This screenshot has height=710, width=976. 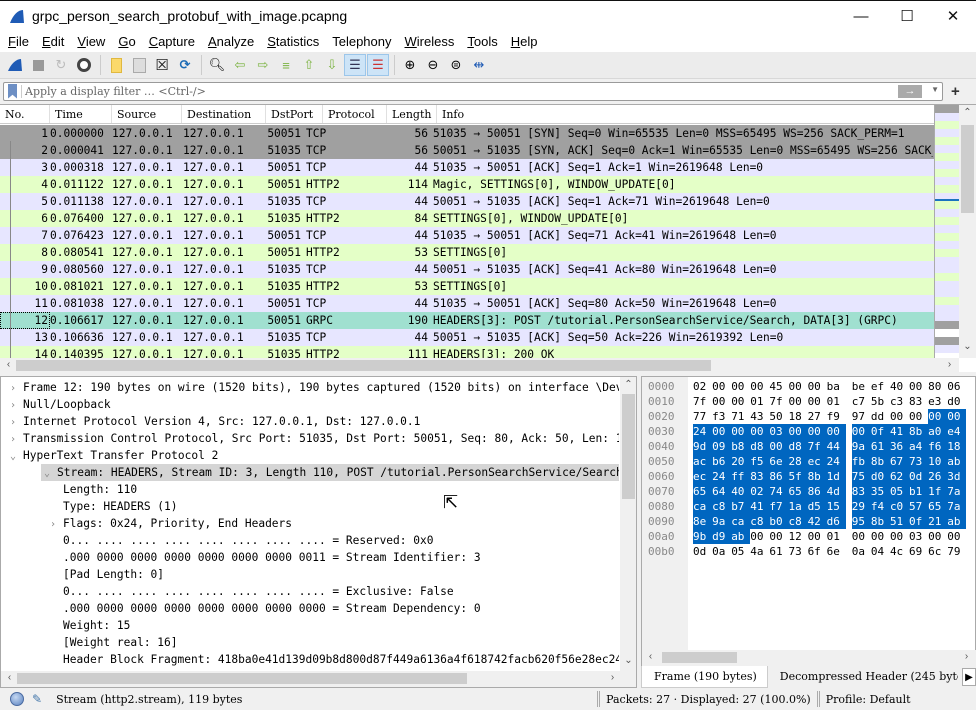 I want to click on hex-byte: 51, so click(x=899, y=521).